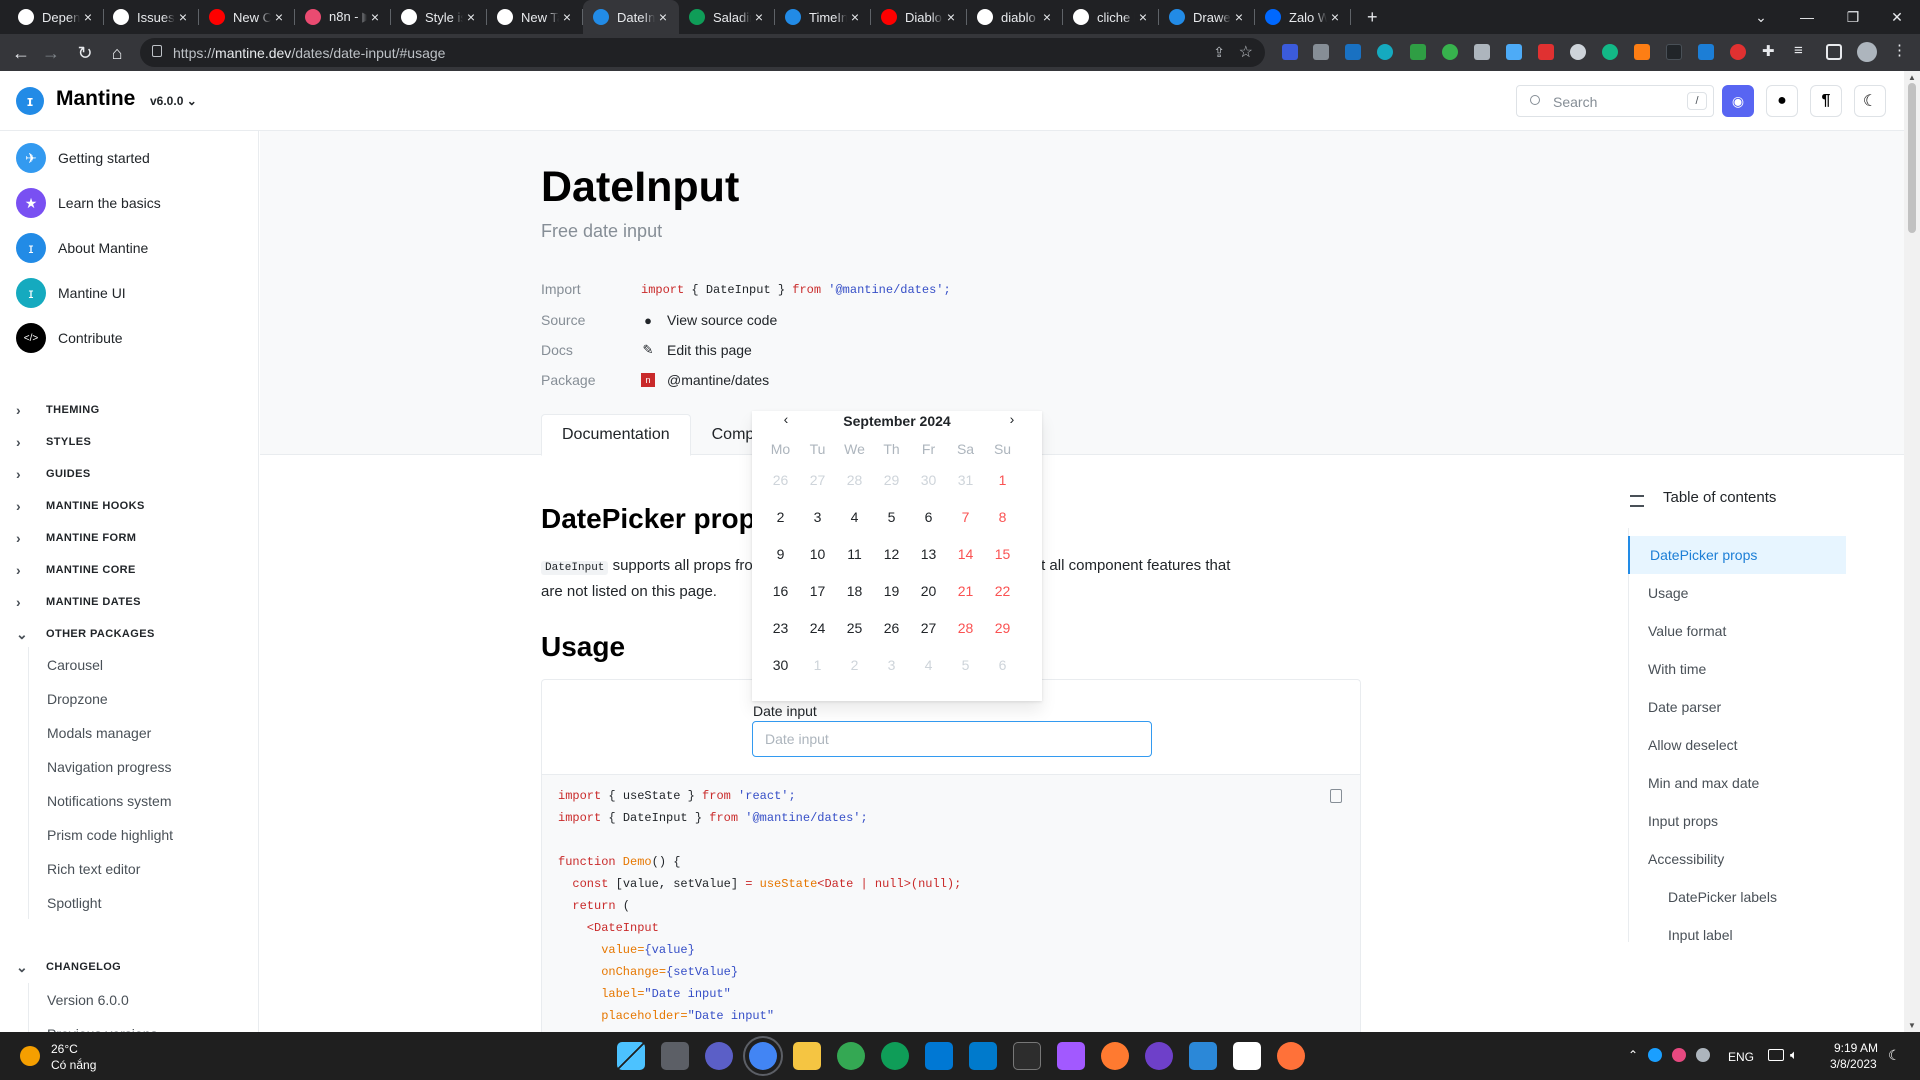 The image size is (1920, 1080). Describe the element at coordinates (1482, 52) in the screenshot. I see `extension-ublock-icon` at that location.